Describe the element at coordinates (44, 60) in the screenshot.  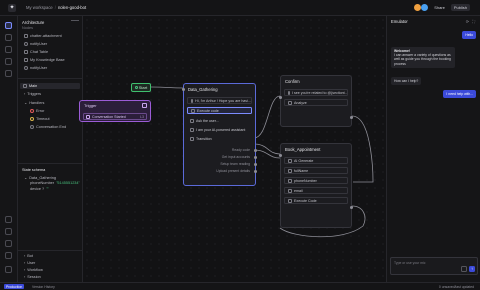
I see `explorer-item: My Knowledge Base` at that location.